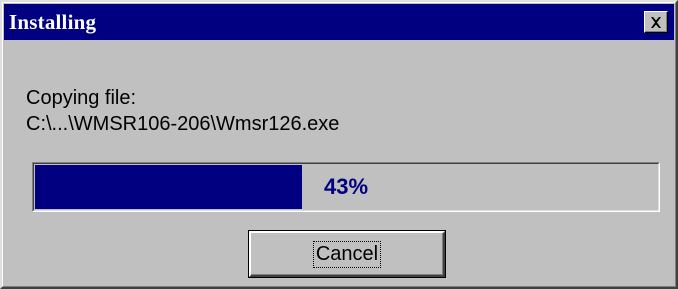 The image size is (678, 289). Describe the element at coordinates (168, 187) in the screenshot. I see `progress-bar-fill` at that location.